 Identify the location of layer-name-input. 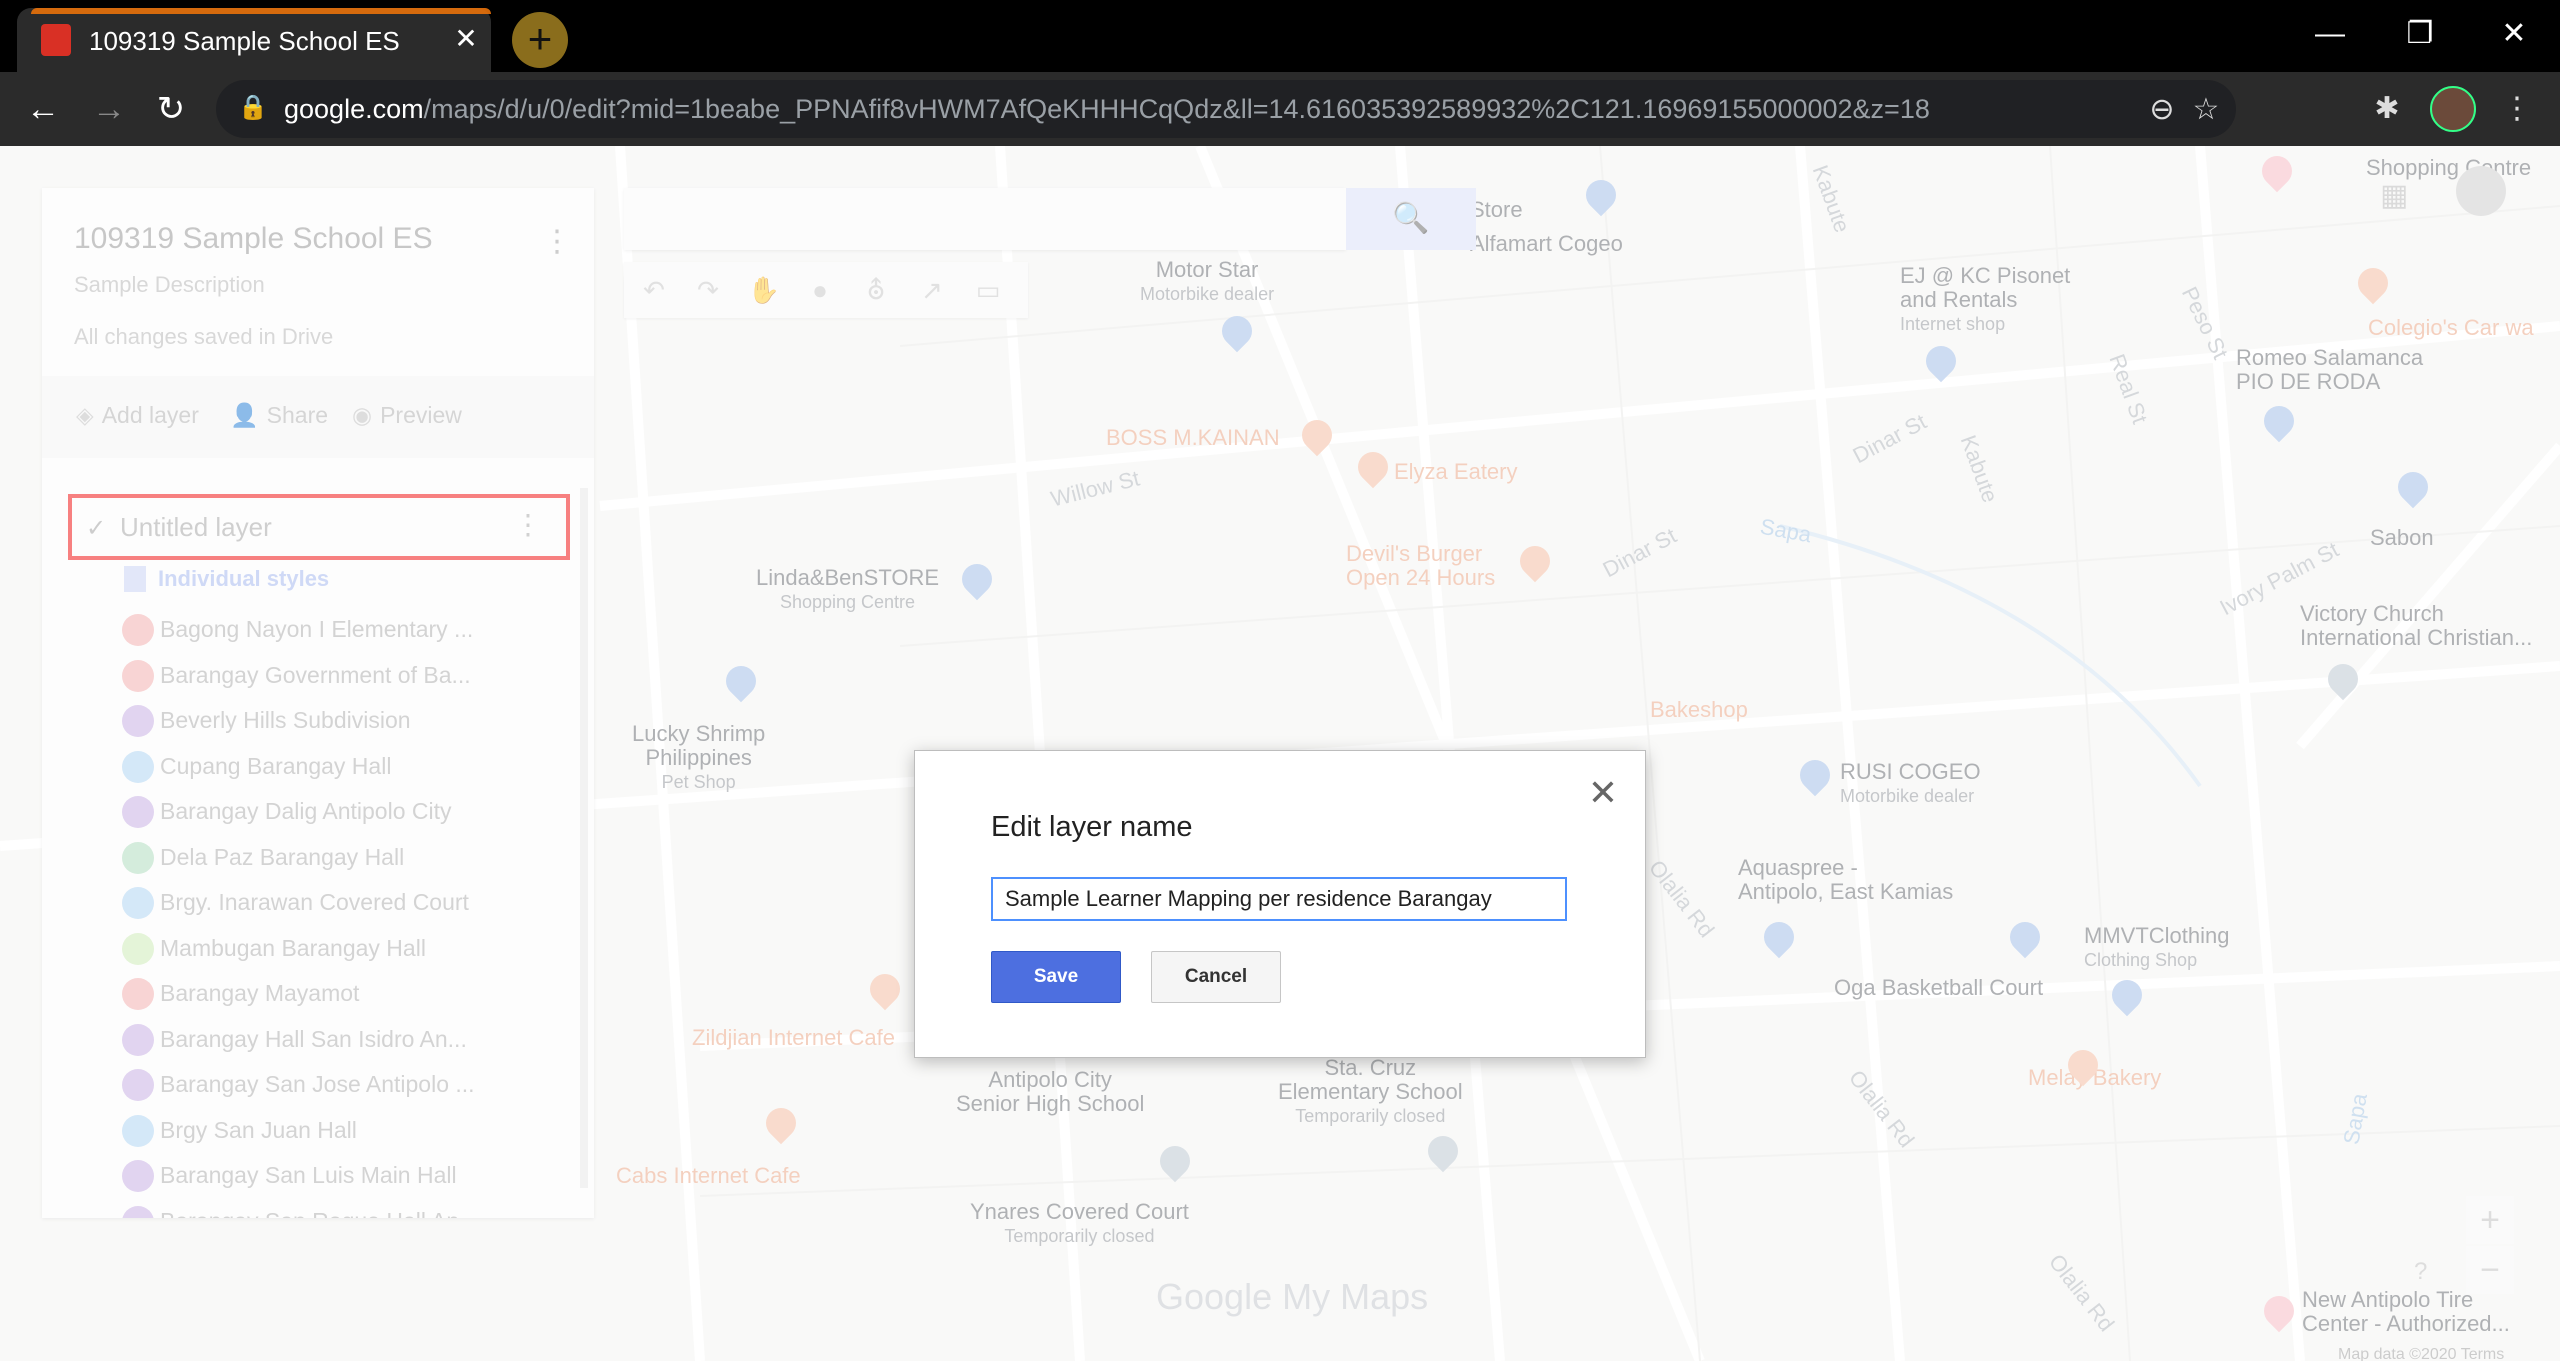
(1279, 899).